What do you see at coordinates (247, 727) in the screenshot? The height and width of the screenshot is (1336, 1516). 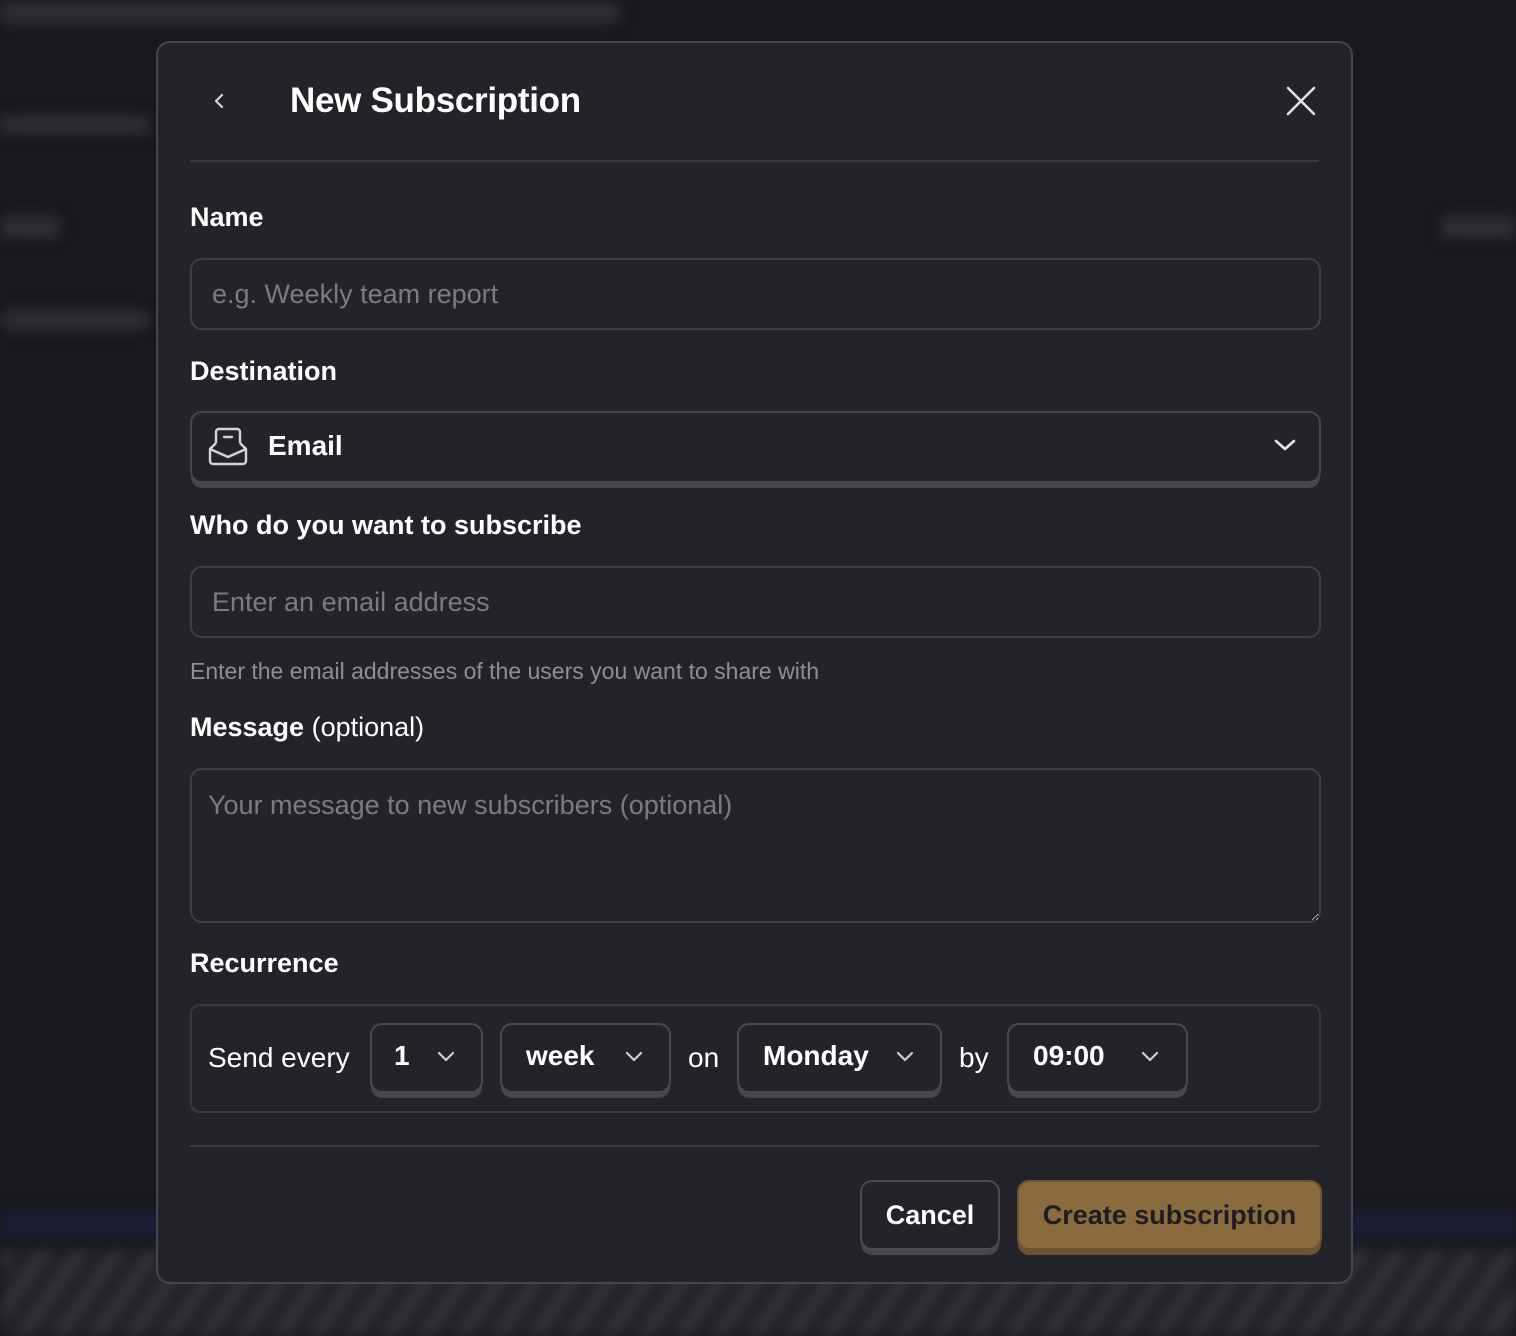 I see `message-label-text: Message` at bounding box center [247, 727].